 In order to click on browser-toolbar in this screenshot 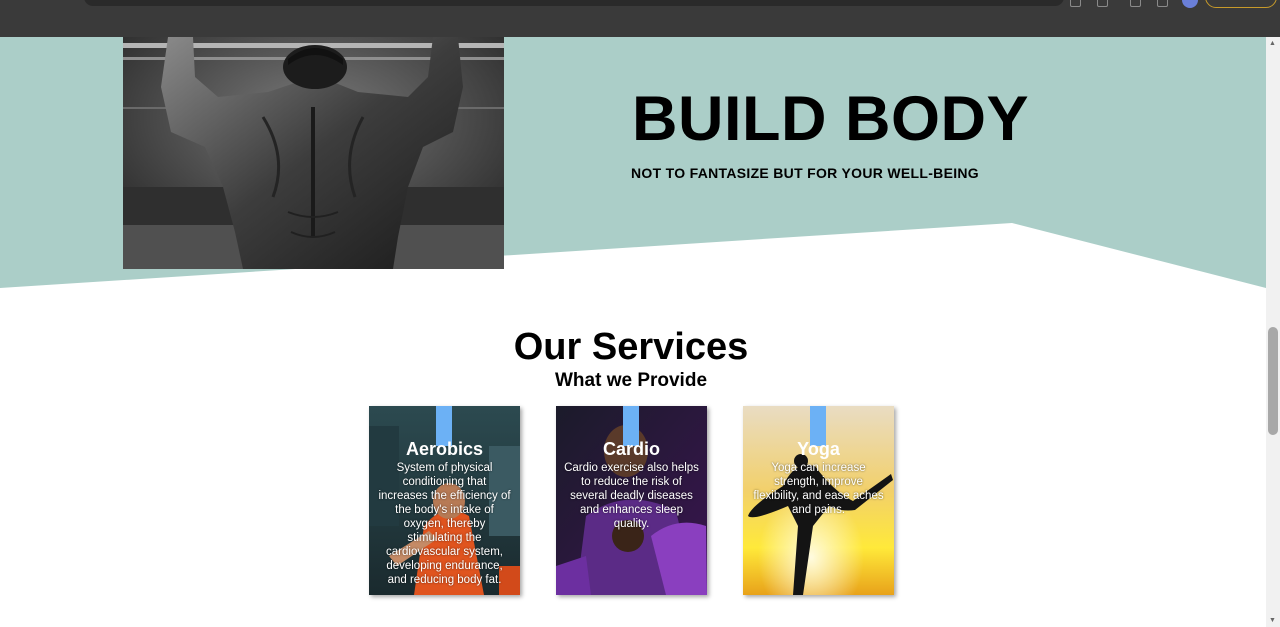, I will do `click(640, 18)`.